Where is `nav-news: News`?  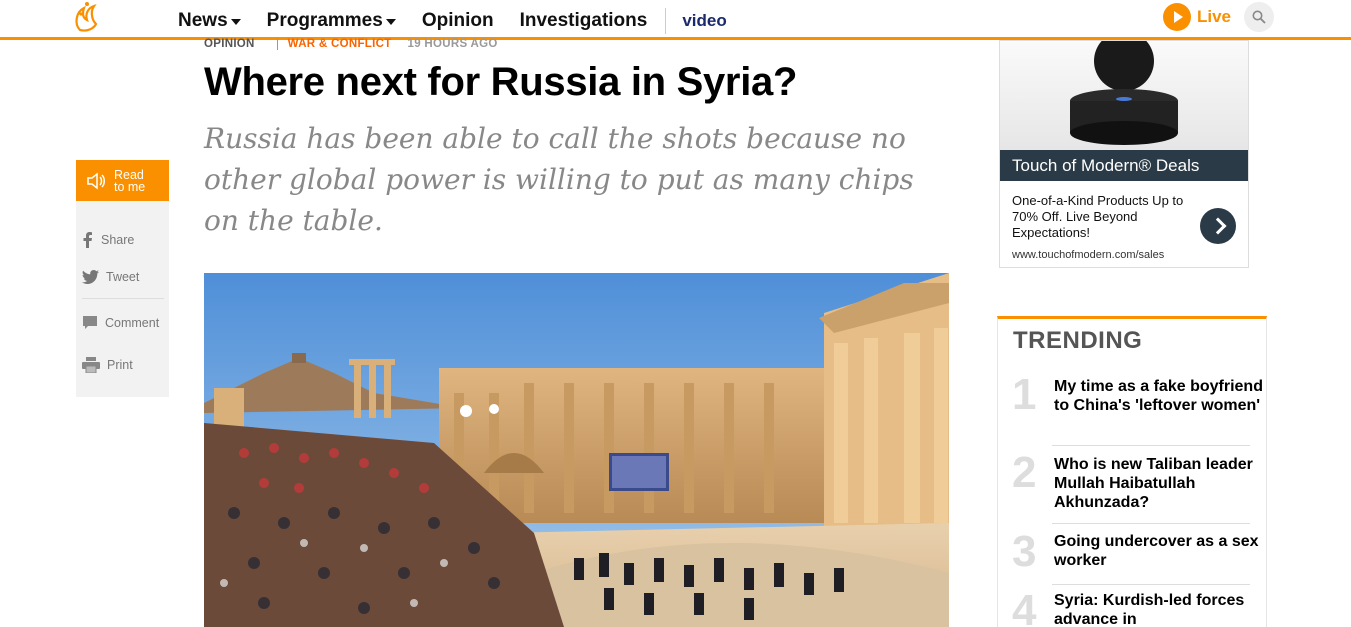 nav-news: News is located at coordinates (209, 21).